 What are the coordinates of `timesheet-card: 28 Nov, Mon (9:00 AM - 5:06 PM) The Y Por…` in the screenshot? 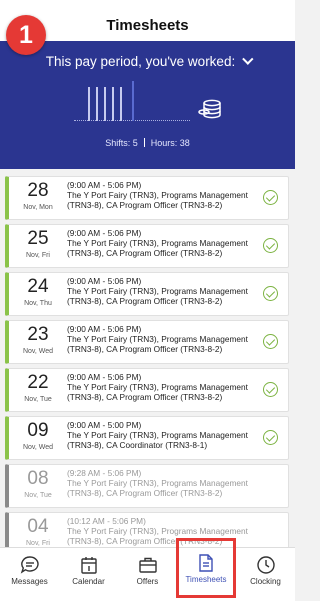 It's located at (147, 198).